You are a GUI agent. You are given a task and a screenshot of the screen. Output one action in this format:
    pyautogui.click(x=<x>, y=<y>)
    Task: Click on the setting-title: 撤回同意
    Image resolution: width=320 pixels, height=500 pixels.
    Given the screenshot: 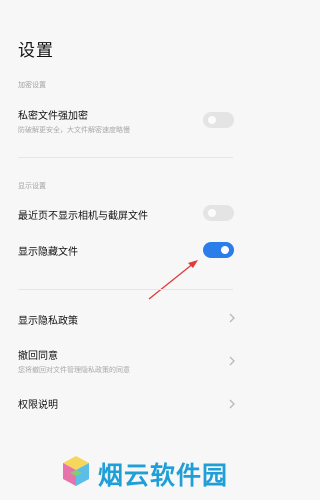 What is the action you would take?
    pyautogui.click(x=38, y=356)
    